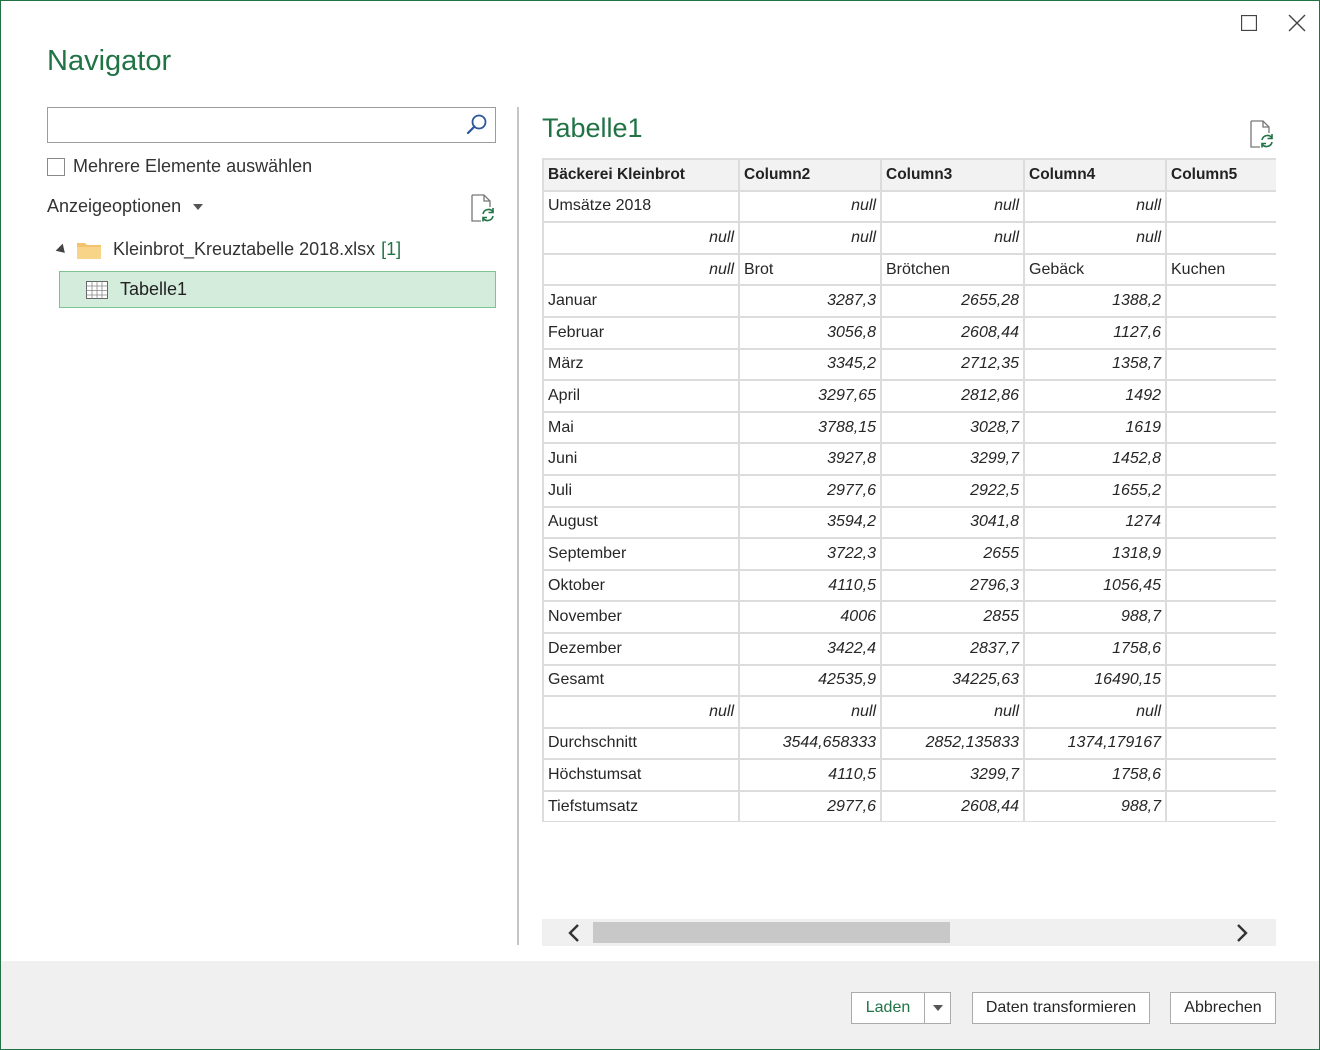 This screenshot has height=1050, width=1320. I want to click on table-cell: 3297,65, so click(810, 396).